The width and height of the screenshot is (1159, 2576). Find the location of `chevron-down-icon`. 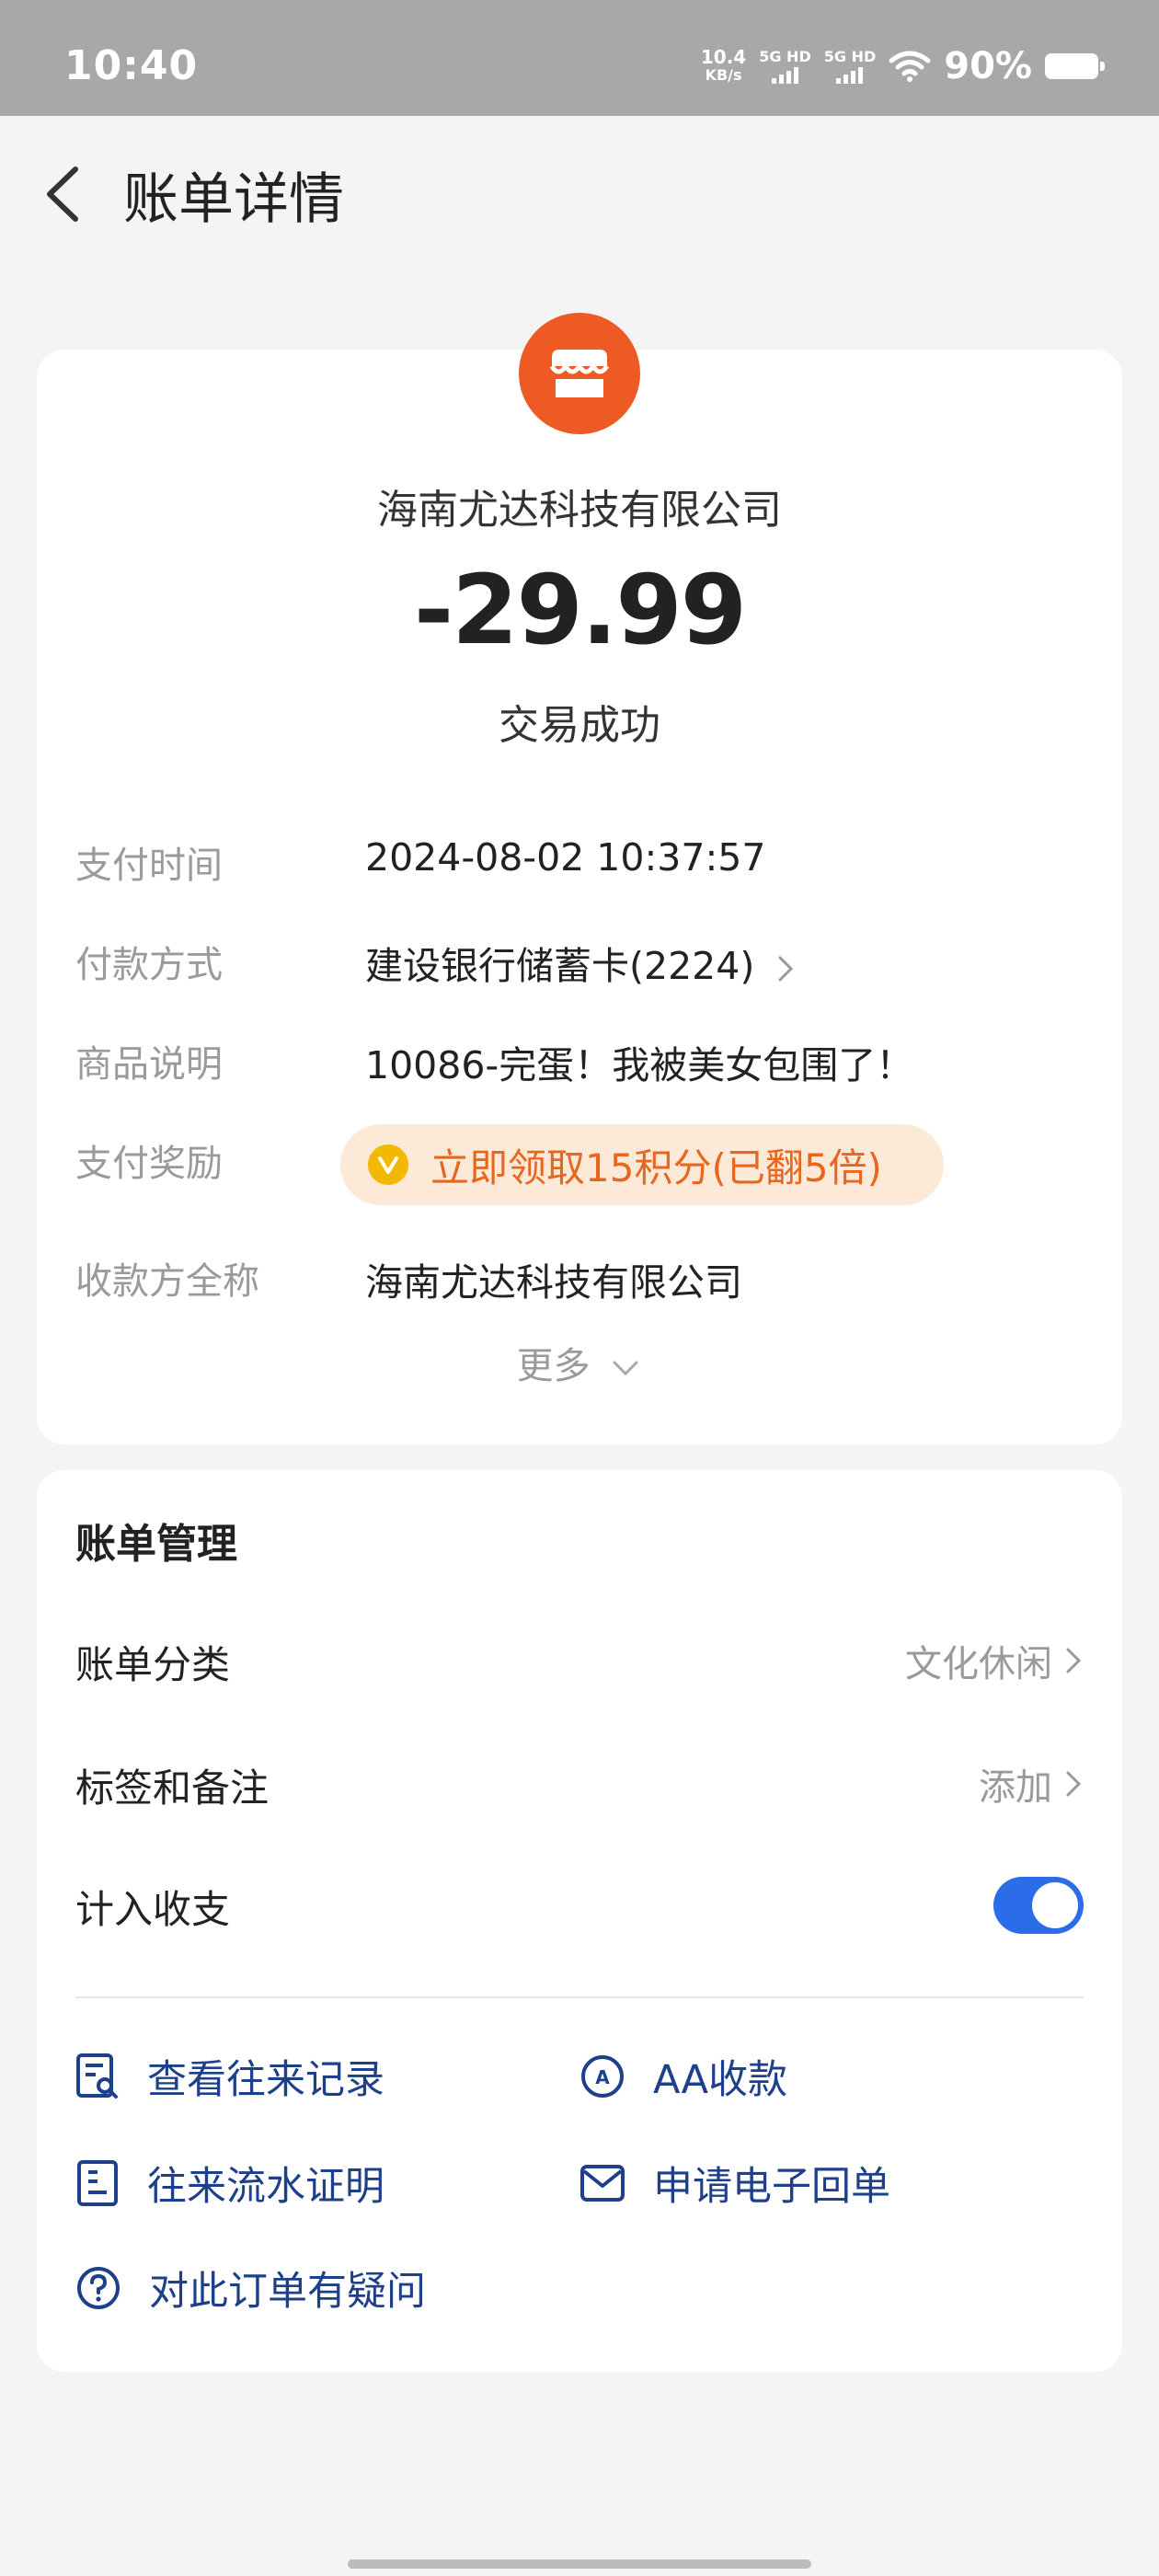

chevron-down-icon is located at coordinates (625, 1368).